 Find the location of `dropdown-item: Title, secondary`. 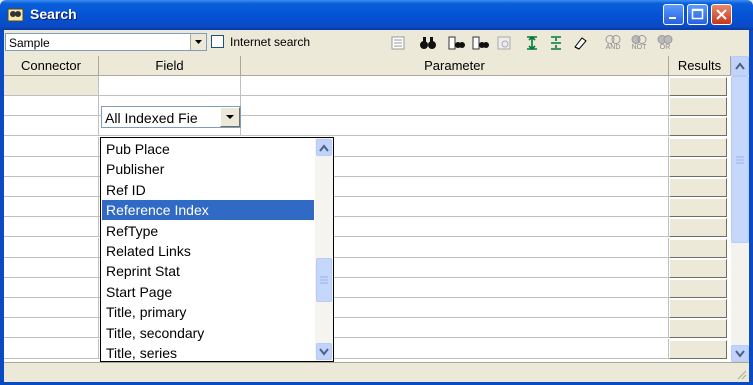

dropdown-item: Title, secondary is located at coordinates (208, 333).